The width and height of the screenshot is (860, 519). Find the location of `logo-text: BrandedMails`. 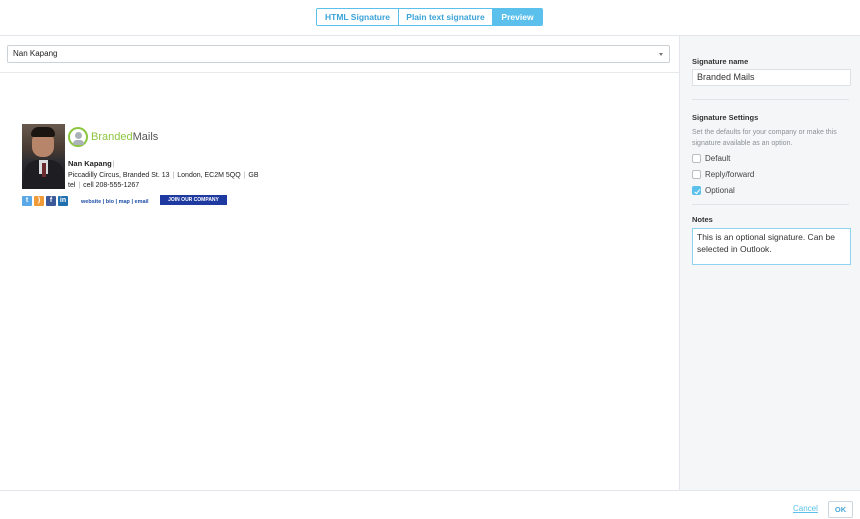

logo-text: BrandedMails is located at coordinates (125, 137).